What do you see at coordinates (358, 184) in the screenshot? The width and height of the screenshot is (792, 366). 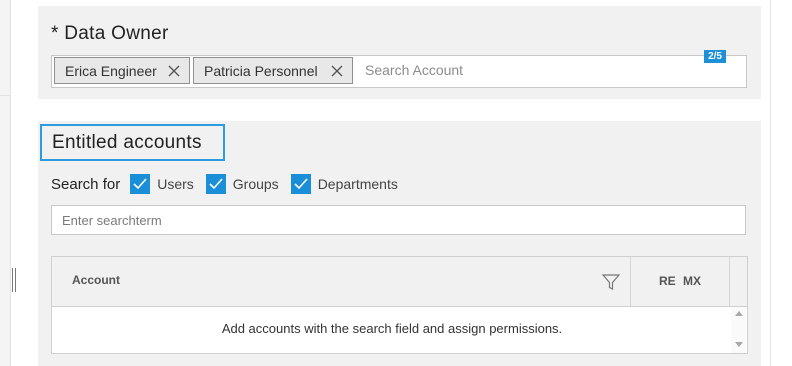 I see `departments-checkbox-label: Departments` at bounding box center [358, 184].